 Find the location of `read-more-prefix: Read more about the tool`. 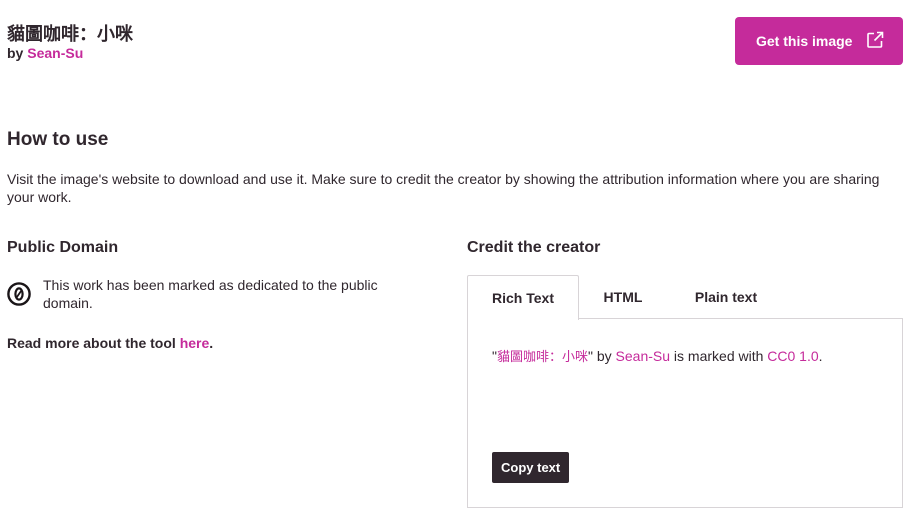

read-more-prefix: Read more about the tool is located at coordinates (91, 343).